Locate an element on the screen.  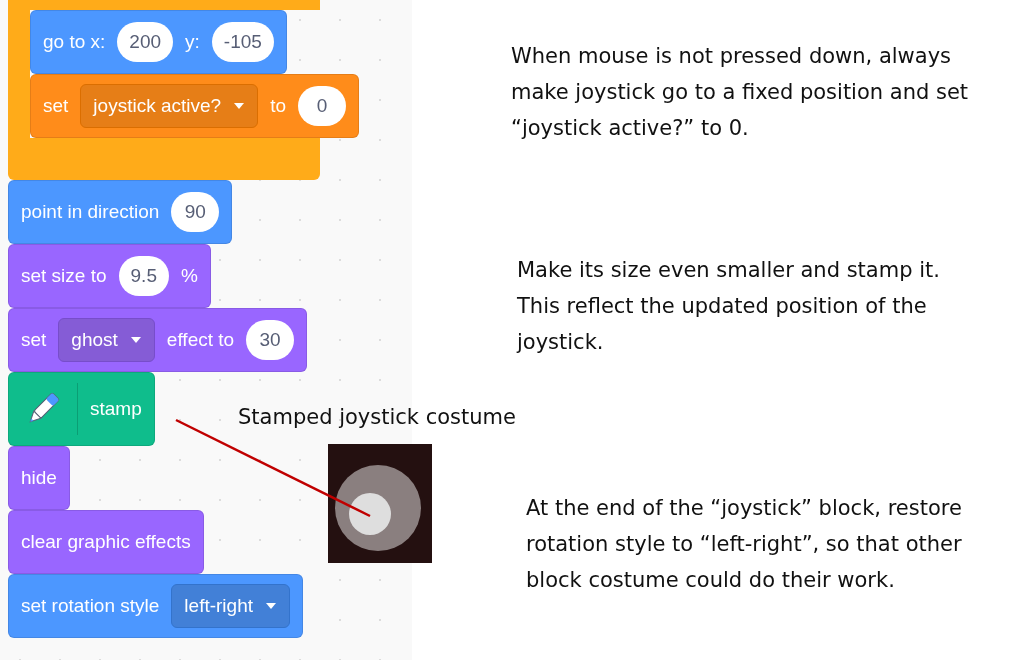
dropdown-menu: left-right is located at coordinates (230, 606).